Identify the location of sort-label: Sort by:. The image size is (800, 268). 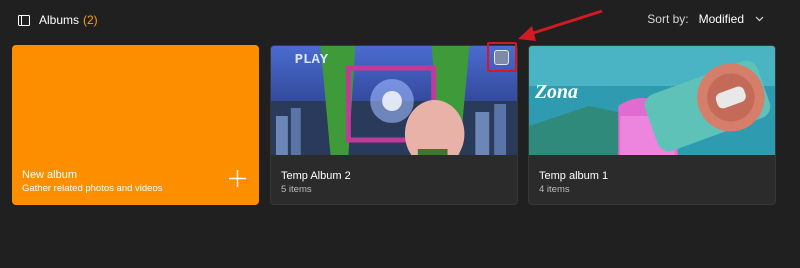
(668, 19).